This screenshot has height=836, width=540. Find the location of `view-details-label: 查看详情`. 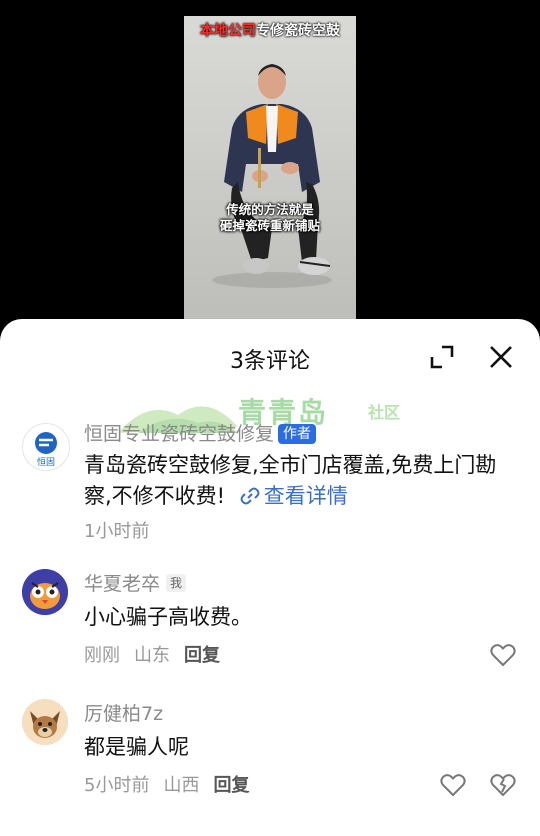

view-details-label: 查看详情 is located at coordinates (306, 496).